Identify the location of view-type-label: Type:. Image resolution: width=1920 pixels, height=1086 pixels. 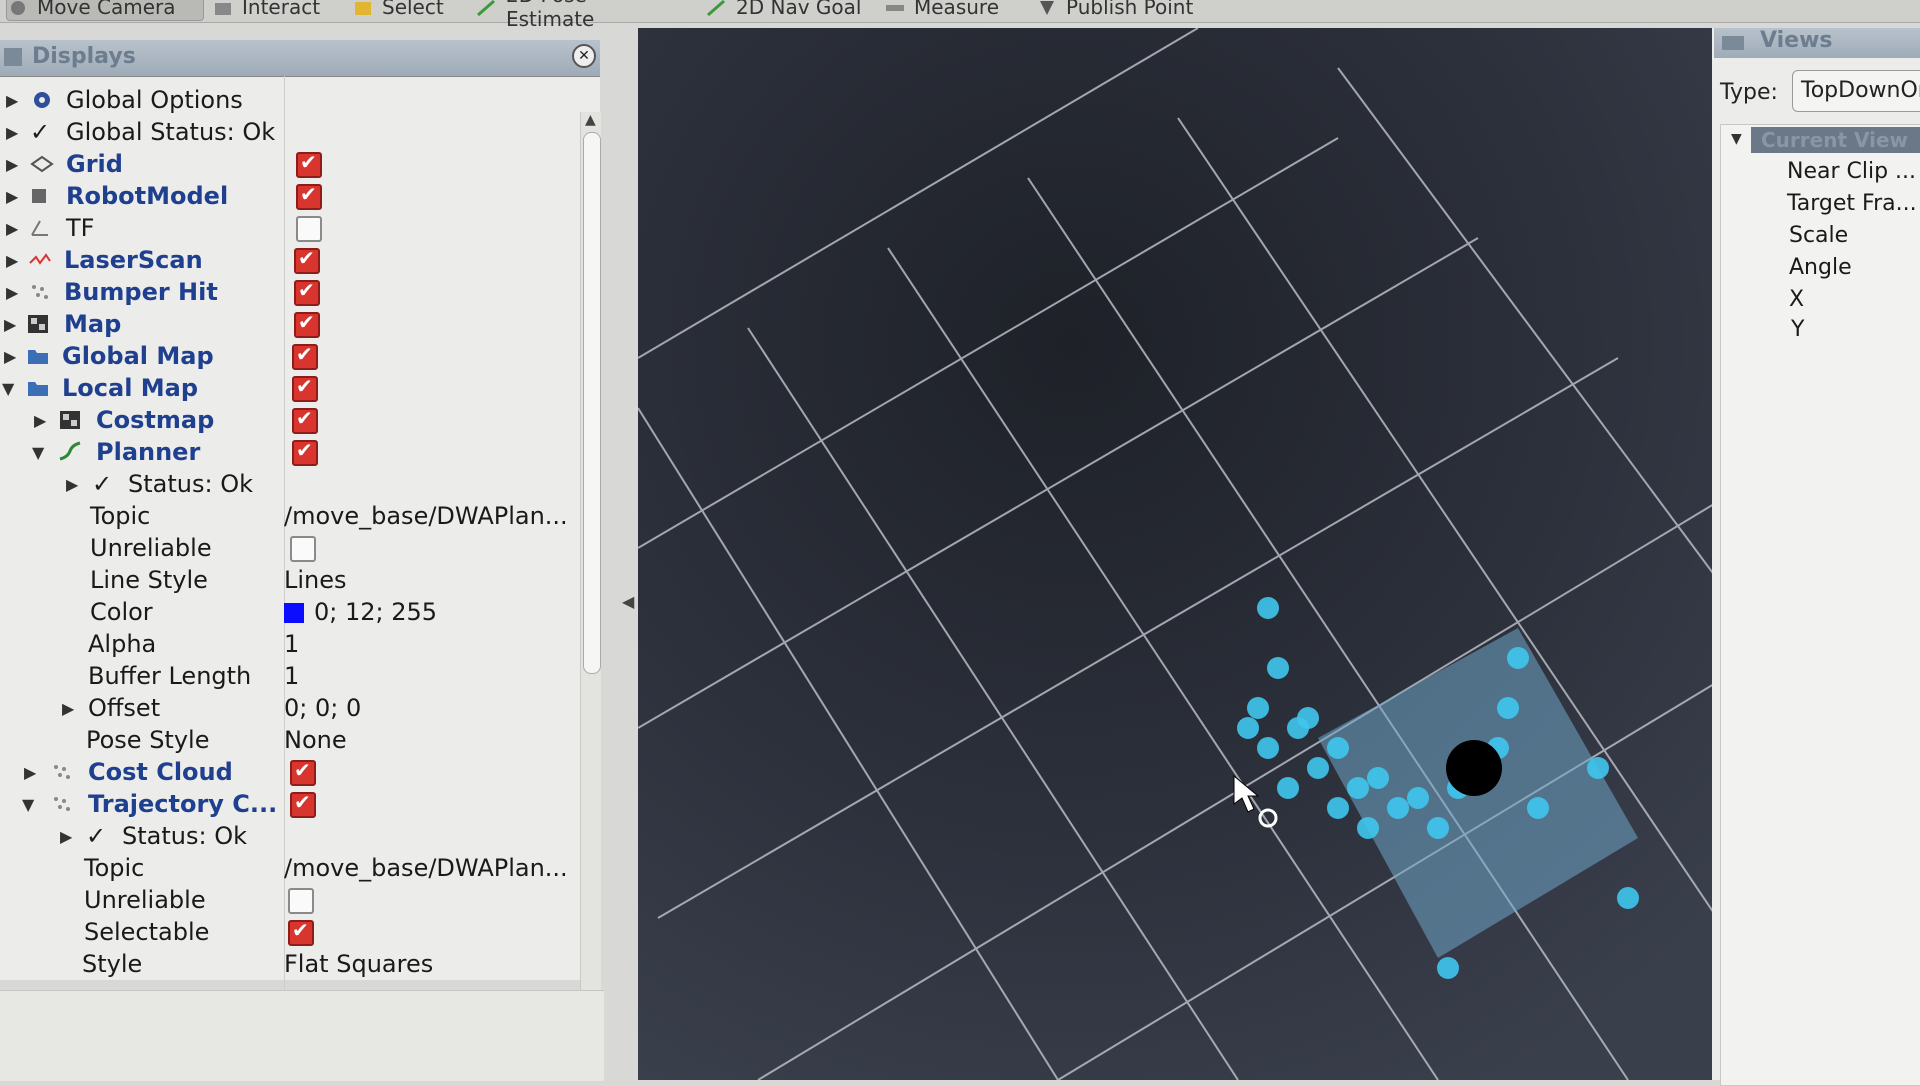
(1749, 92).